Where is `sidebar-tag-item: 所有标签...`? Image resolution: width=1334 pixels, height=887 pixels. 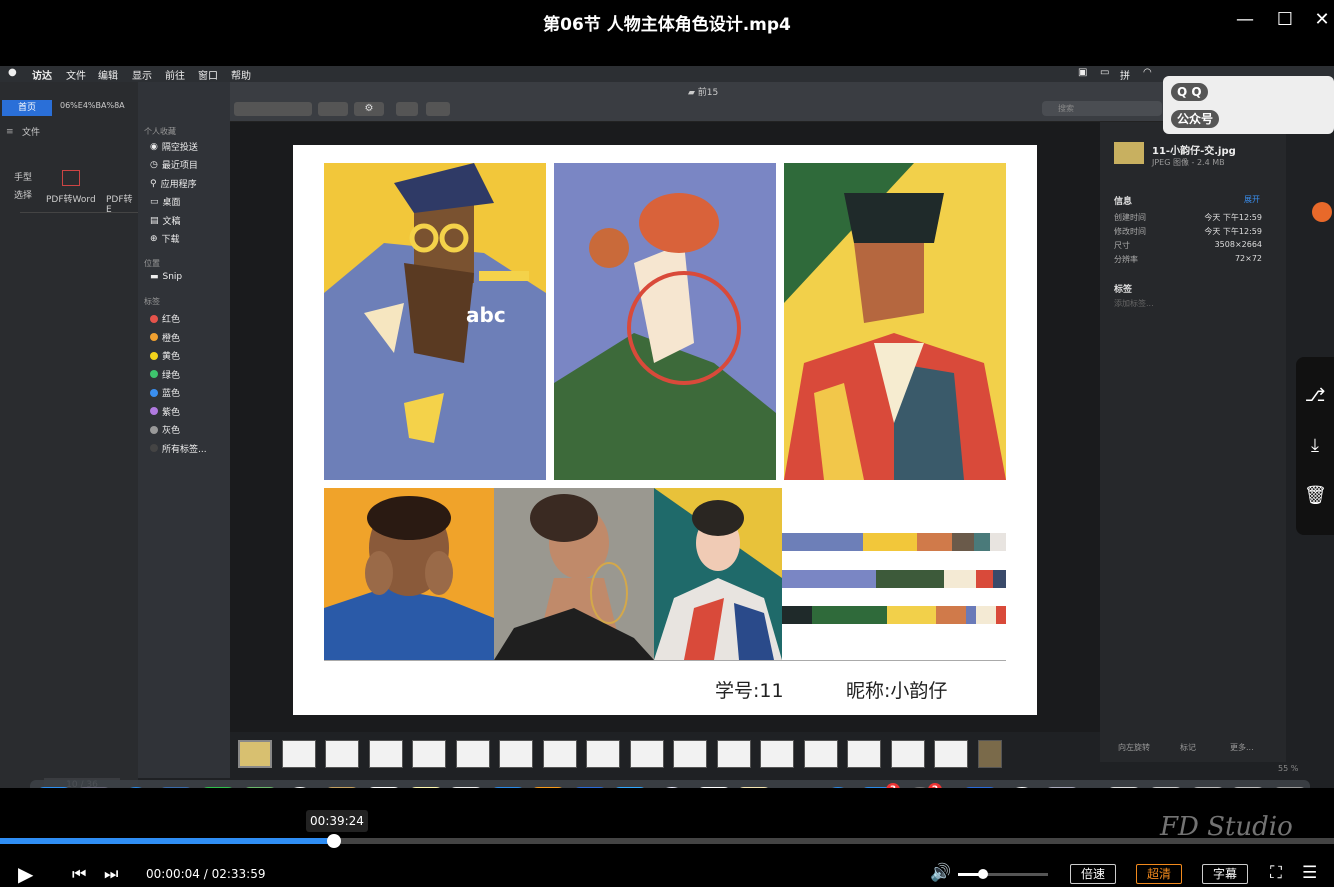 sidebar-tag-item: 所有标签... is located at coordinates (178, 448).